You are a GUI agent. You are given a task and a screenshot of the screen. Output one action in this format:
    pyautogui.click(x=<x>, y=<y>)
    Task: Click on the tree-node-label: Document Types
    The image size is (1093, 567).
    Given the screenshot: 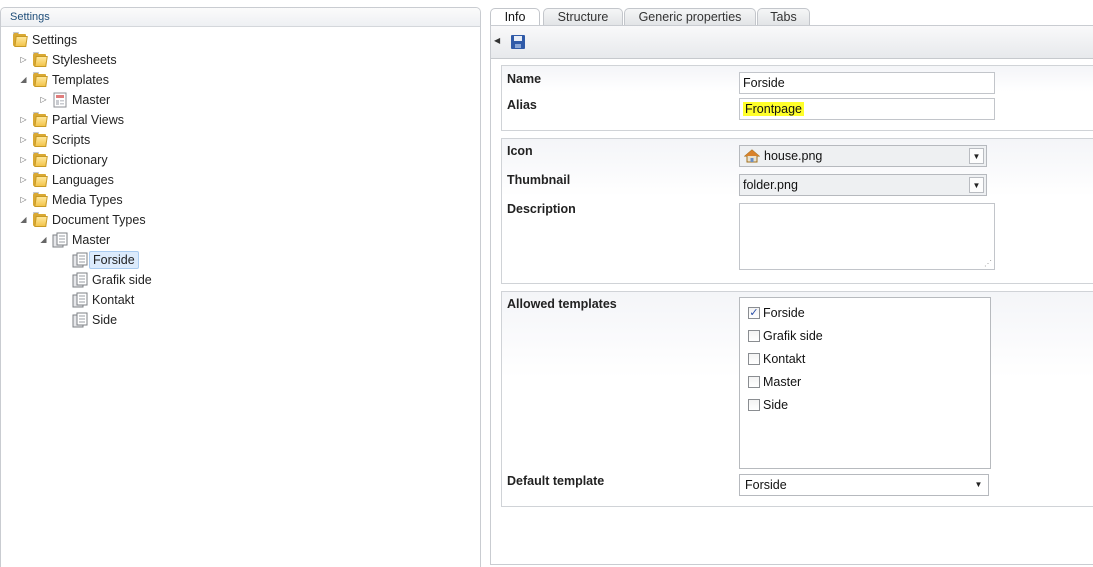 What is the action you would take?
    pyautogui.click(x=99, y=220)
    